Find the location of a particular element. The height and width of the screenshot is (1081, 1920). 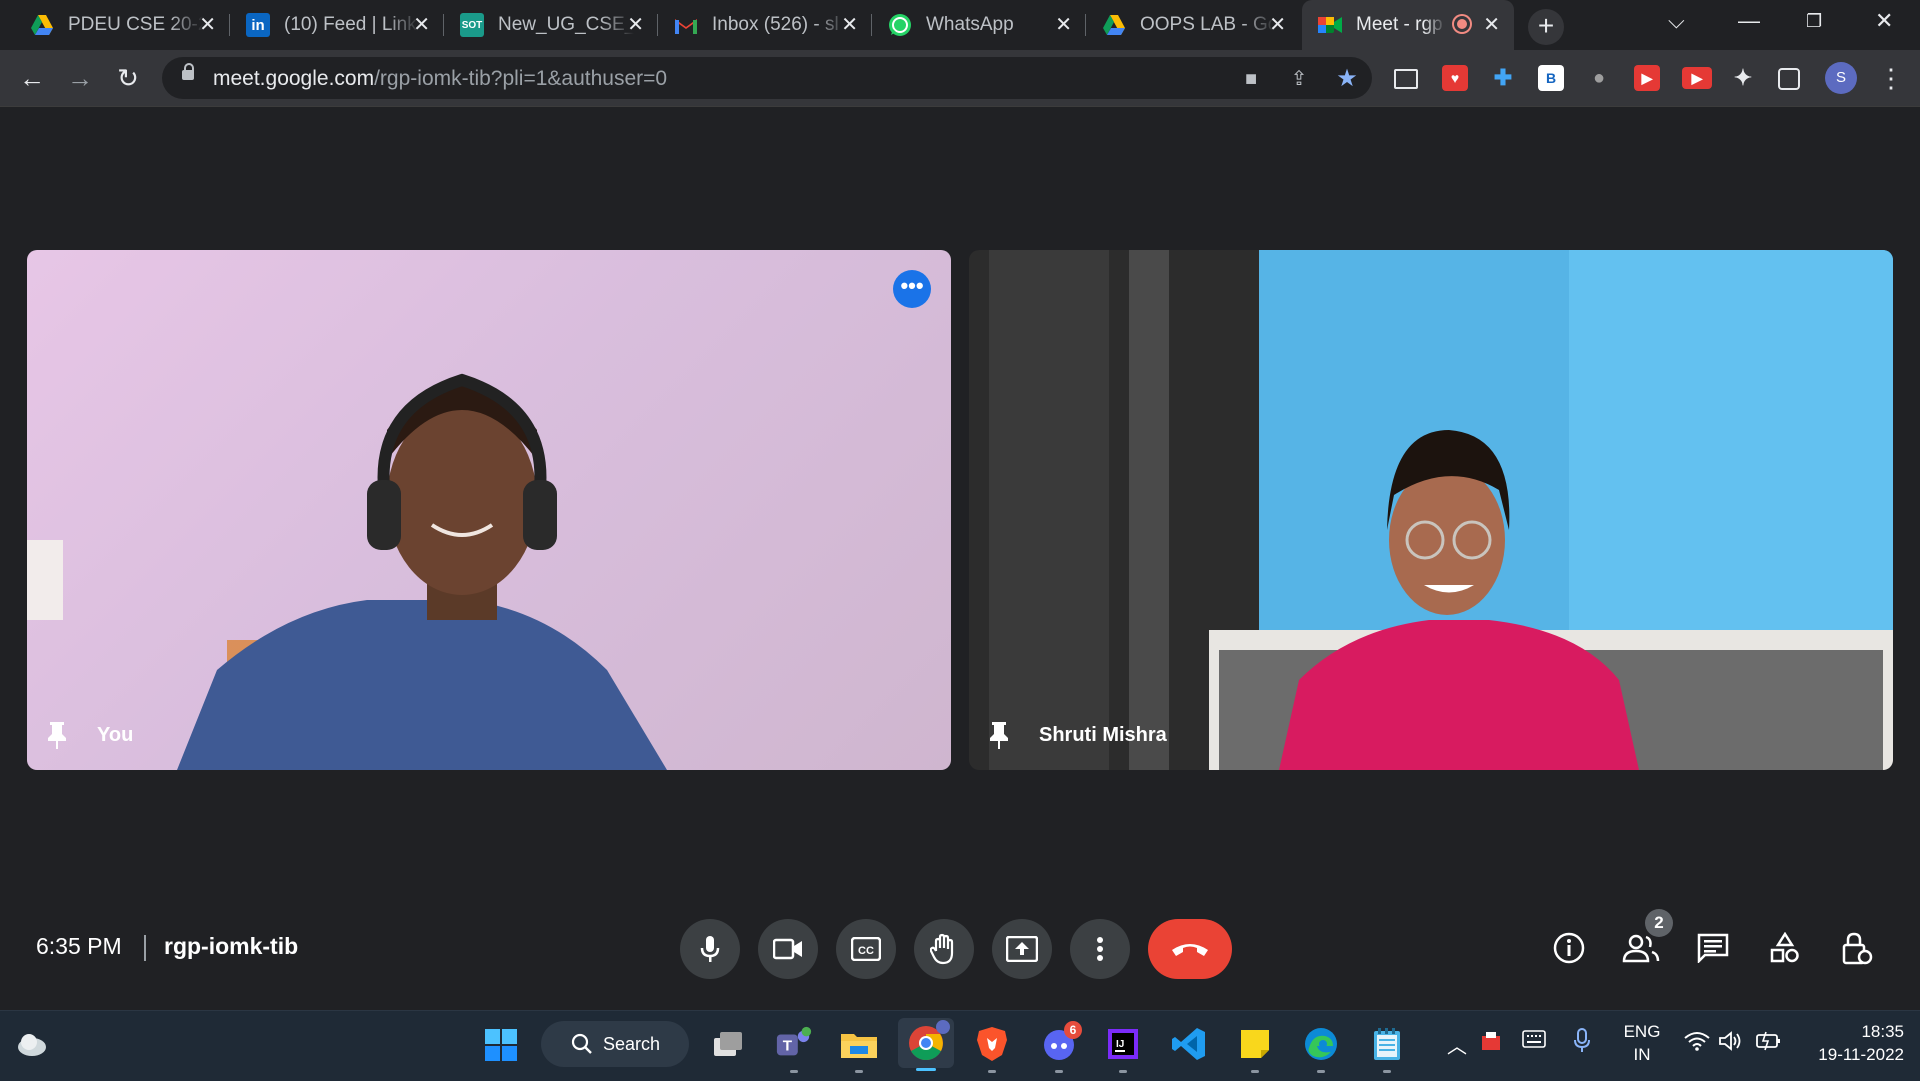

wifi-icon is located at coordinates (1697, 1043).